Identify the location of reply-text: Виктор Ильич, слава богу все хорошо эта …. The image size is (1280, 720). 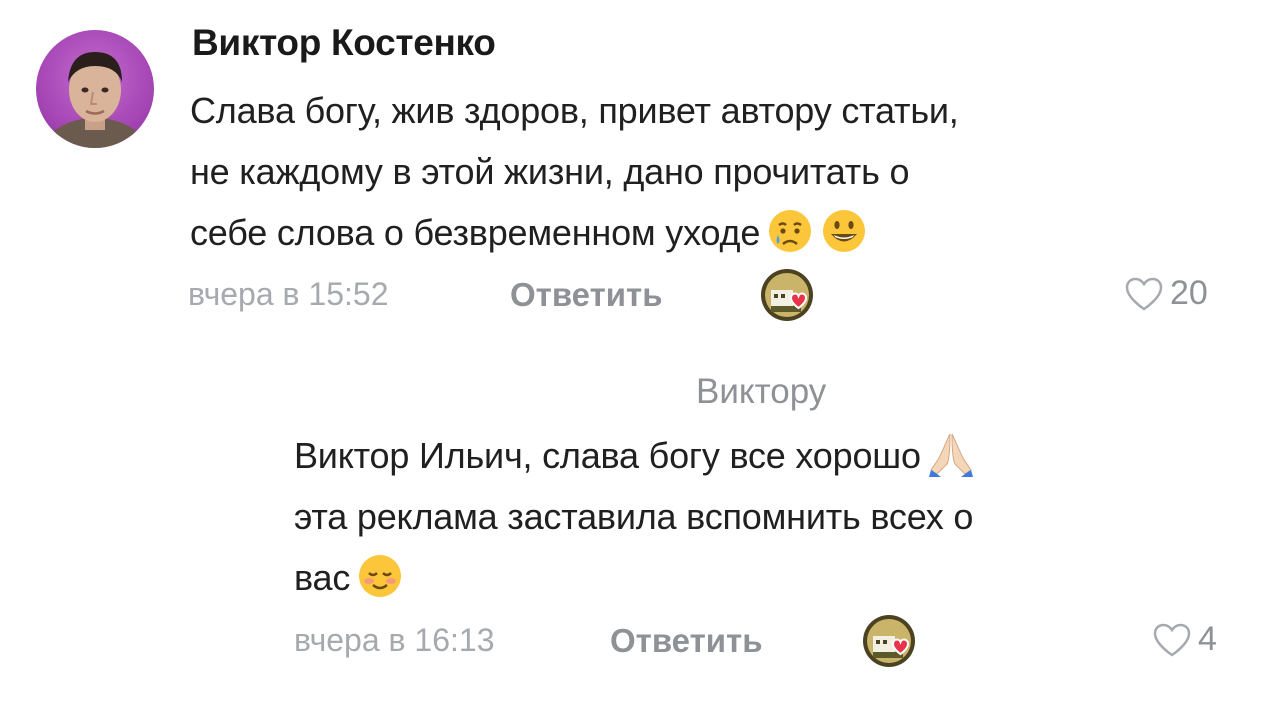
(634, 516).